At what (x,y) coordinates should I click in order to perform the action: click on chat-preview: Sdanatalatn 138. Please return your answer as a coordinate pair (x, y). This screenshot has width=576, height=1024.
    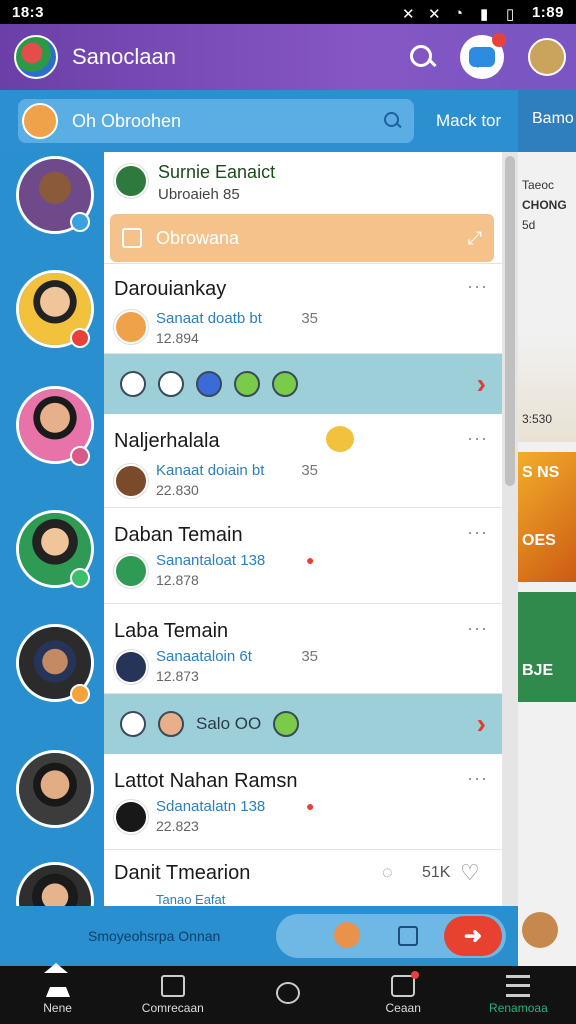
    Looking at the image, I should click on (211, 806).